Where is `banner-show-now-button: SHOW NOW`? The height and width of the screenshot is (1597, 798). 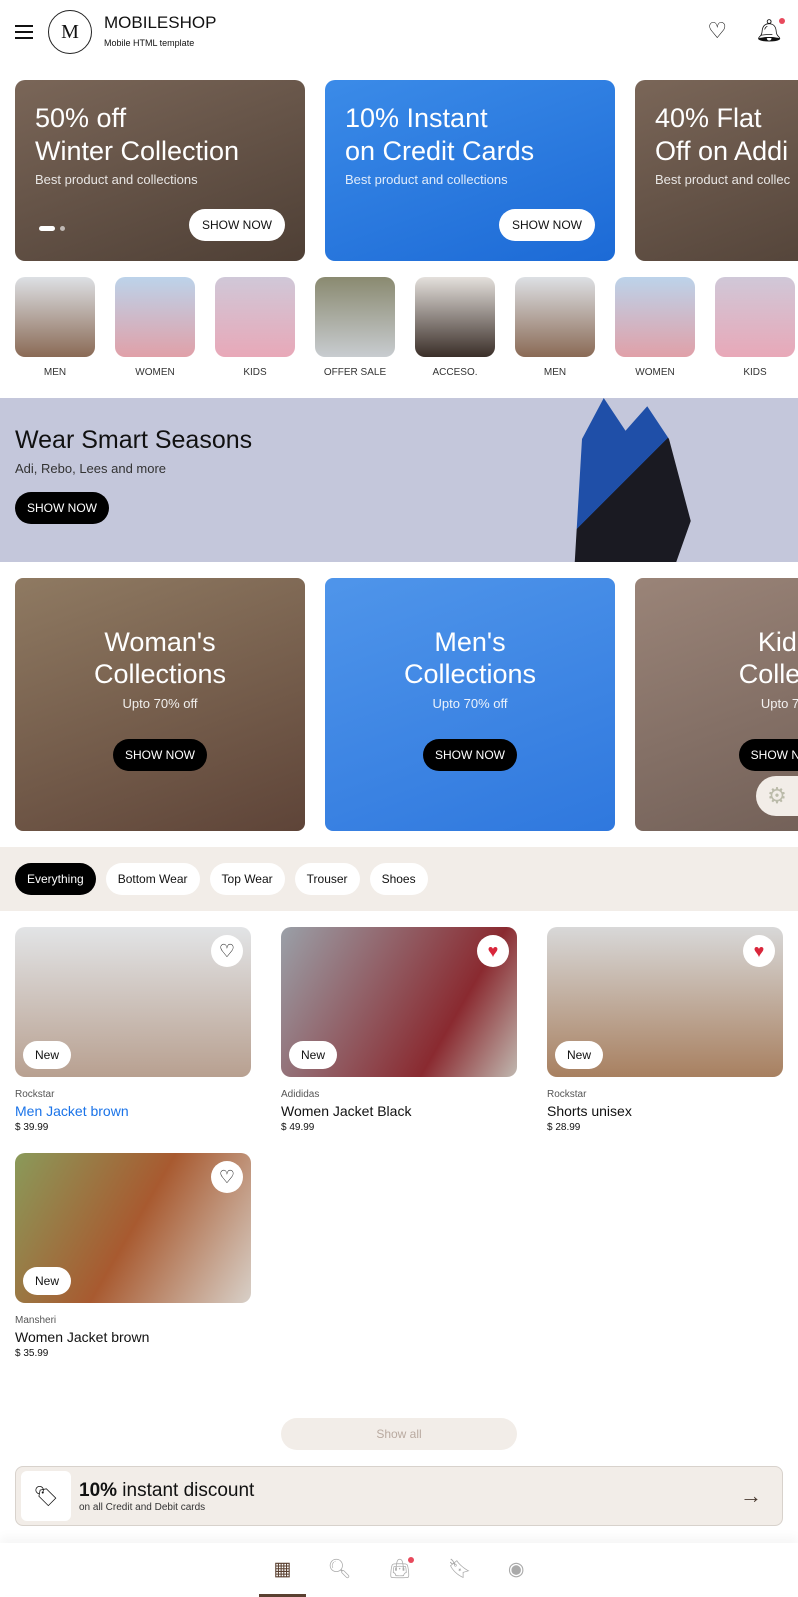
banner-show-now-button: SHOW NOW is located at coordinates (62, 508).